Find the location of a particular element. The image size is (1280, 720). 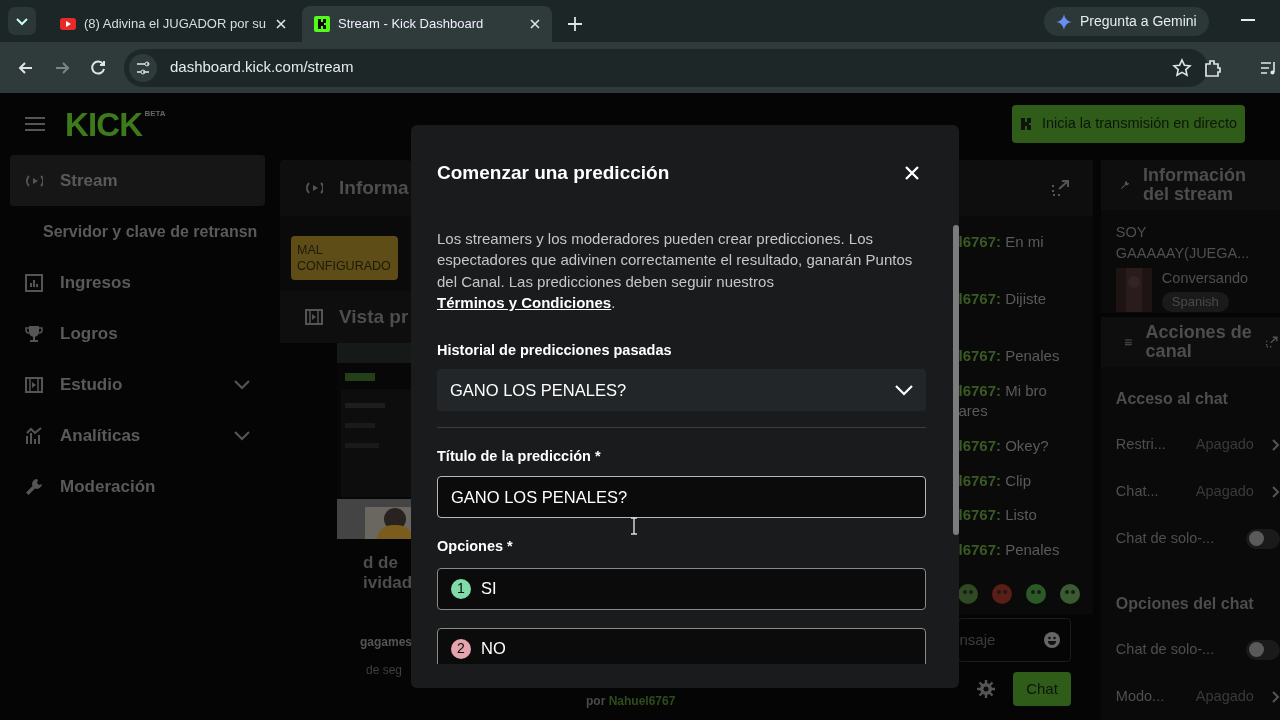

sparkle-icon is located at coordinates (1064, 21).